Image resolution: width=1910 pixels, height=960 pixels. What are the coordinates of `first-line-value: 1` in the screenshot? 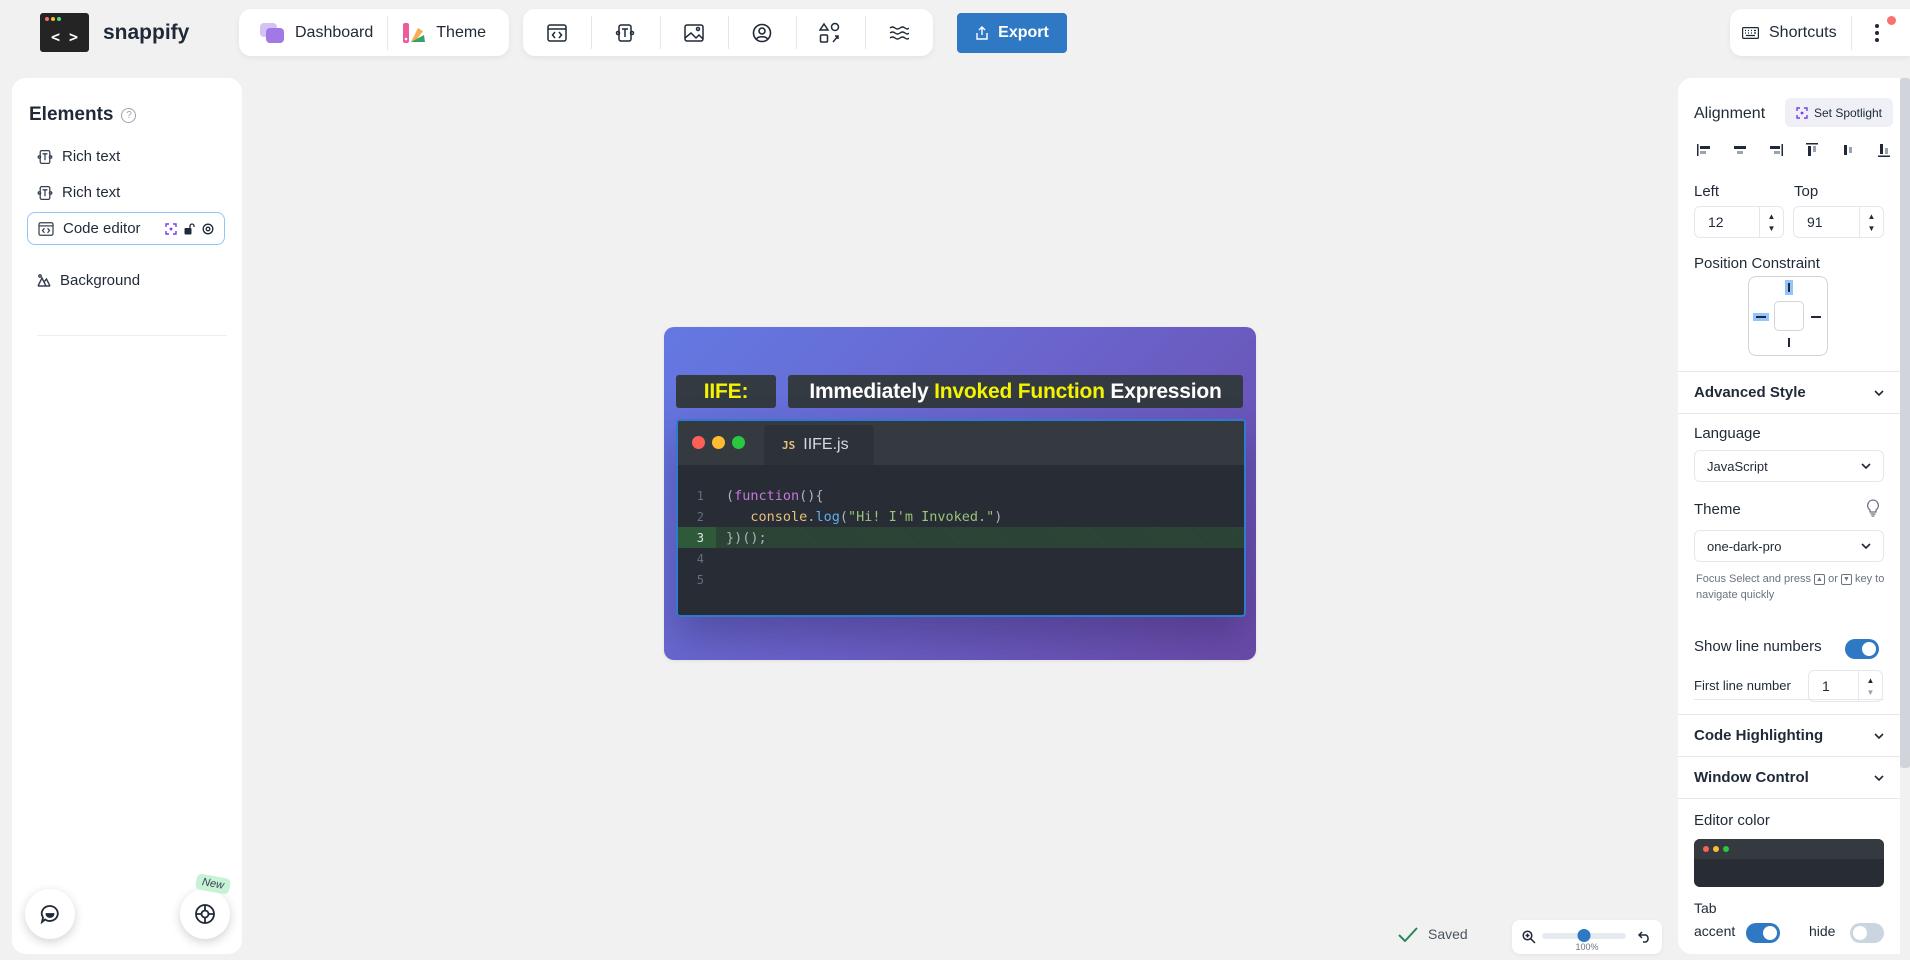 It's located at (1826, 686).